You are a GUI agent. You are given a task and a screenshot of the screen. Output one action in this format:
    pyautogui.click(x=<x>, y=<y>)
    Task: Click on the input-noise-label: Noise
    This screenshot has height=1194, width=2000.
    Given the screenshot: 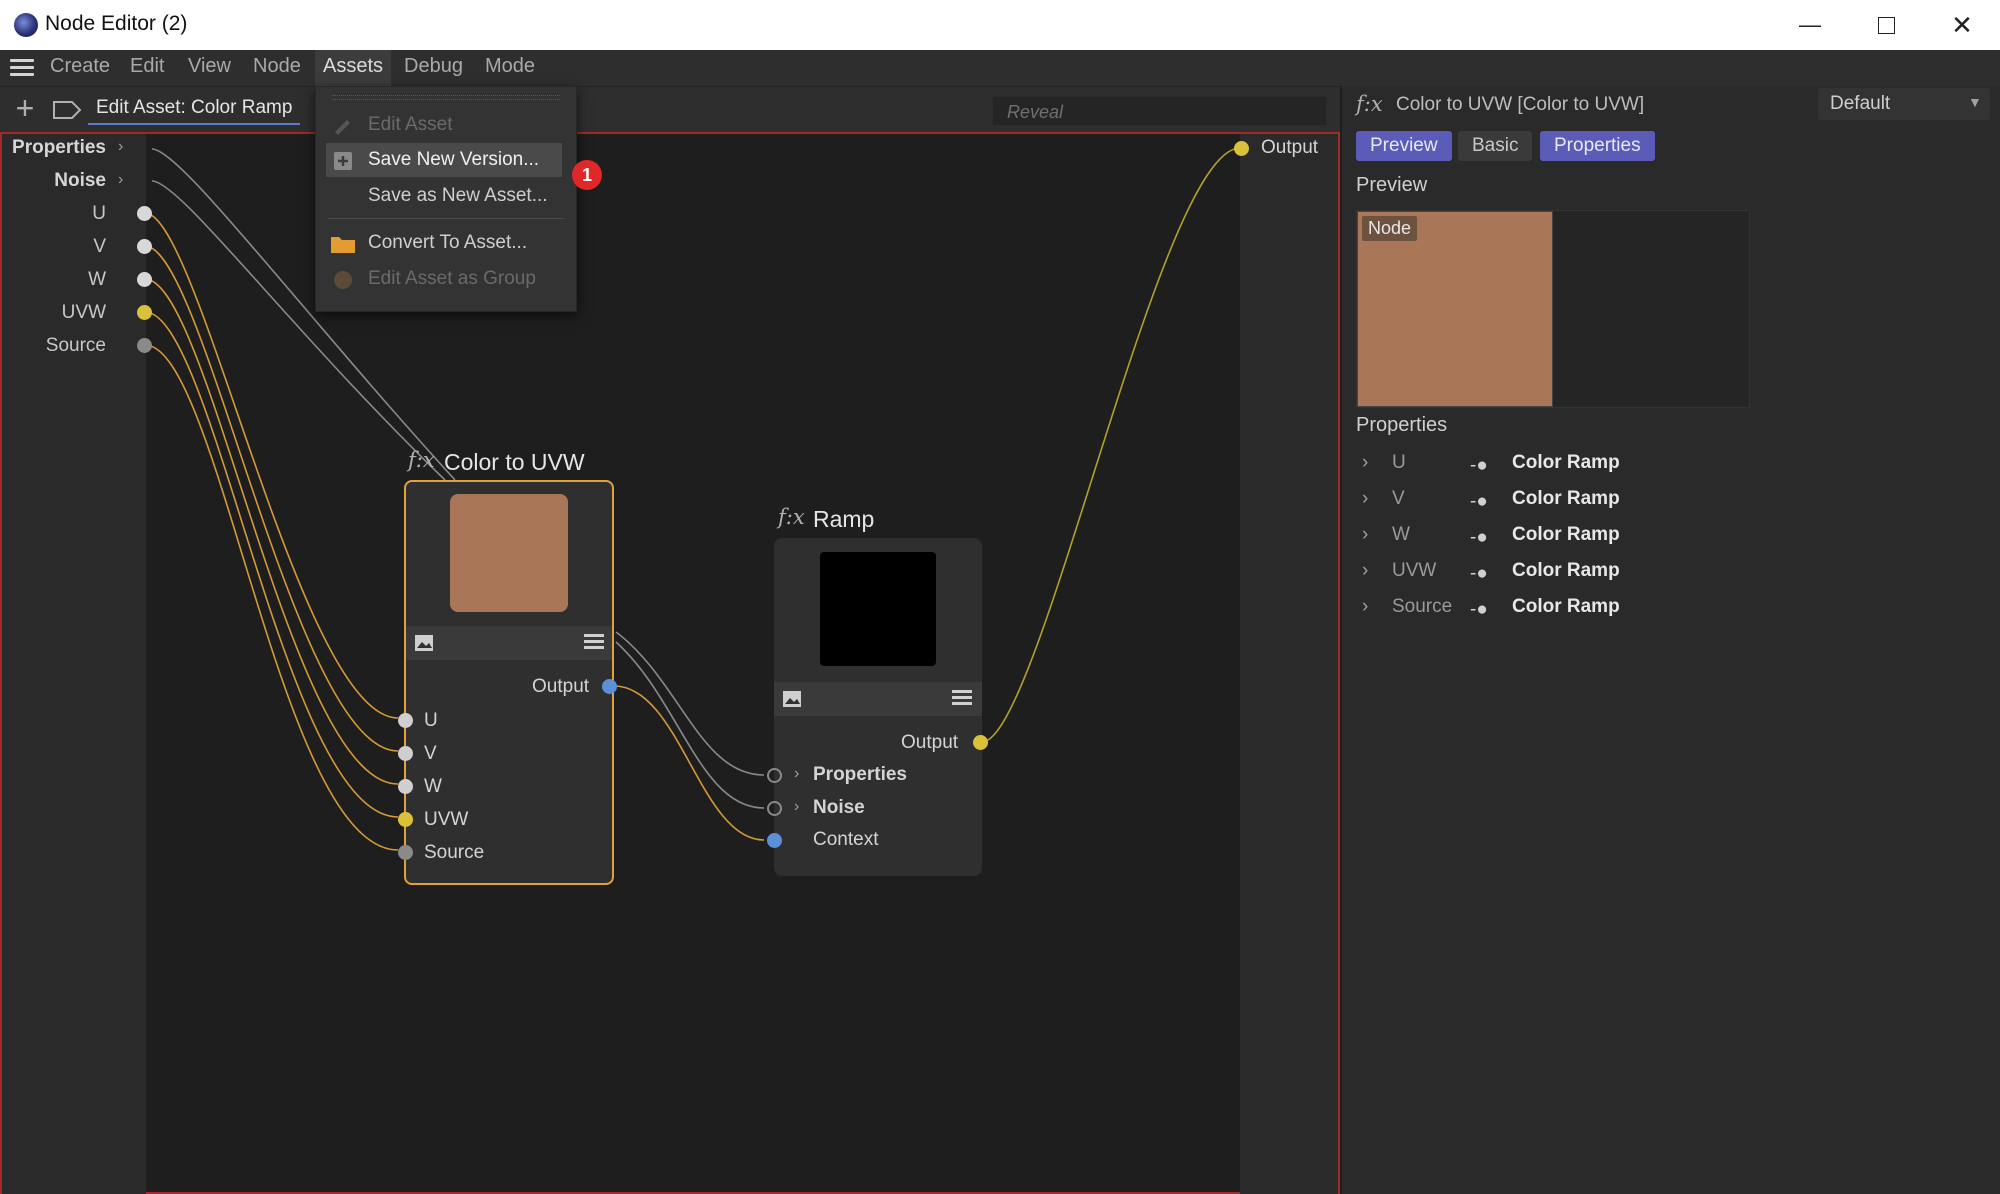 What is the action you would take?
    pyautogui.click(x=839, y=807)
    